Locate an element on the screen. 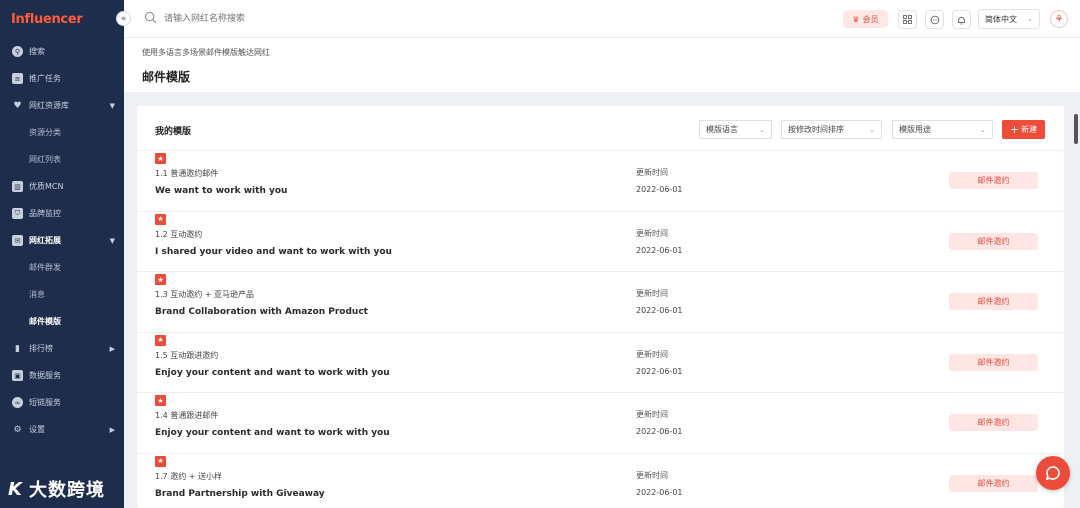 The image size is (1080, 508). filter-label: 按修改时间排序 is located at coordinates (816, 129).